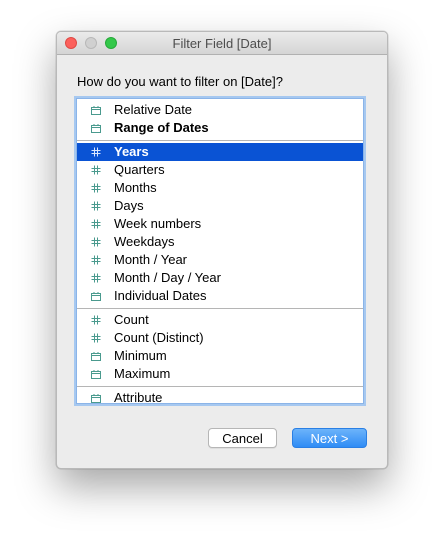 Image resolution: width=442 pixels, height=547 pixels. Describe the element at coordinates (220, 356) in the screenshot. I see `list-item: Minimum` at that location.